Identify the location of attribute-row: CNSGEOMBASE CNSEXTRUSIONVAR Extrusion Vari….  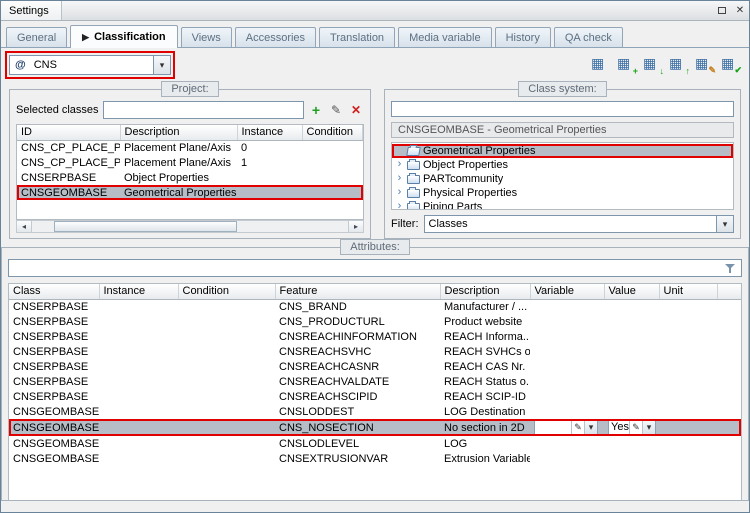
(375, 458).